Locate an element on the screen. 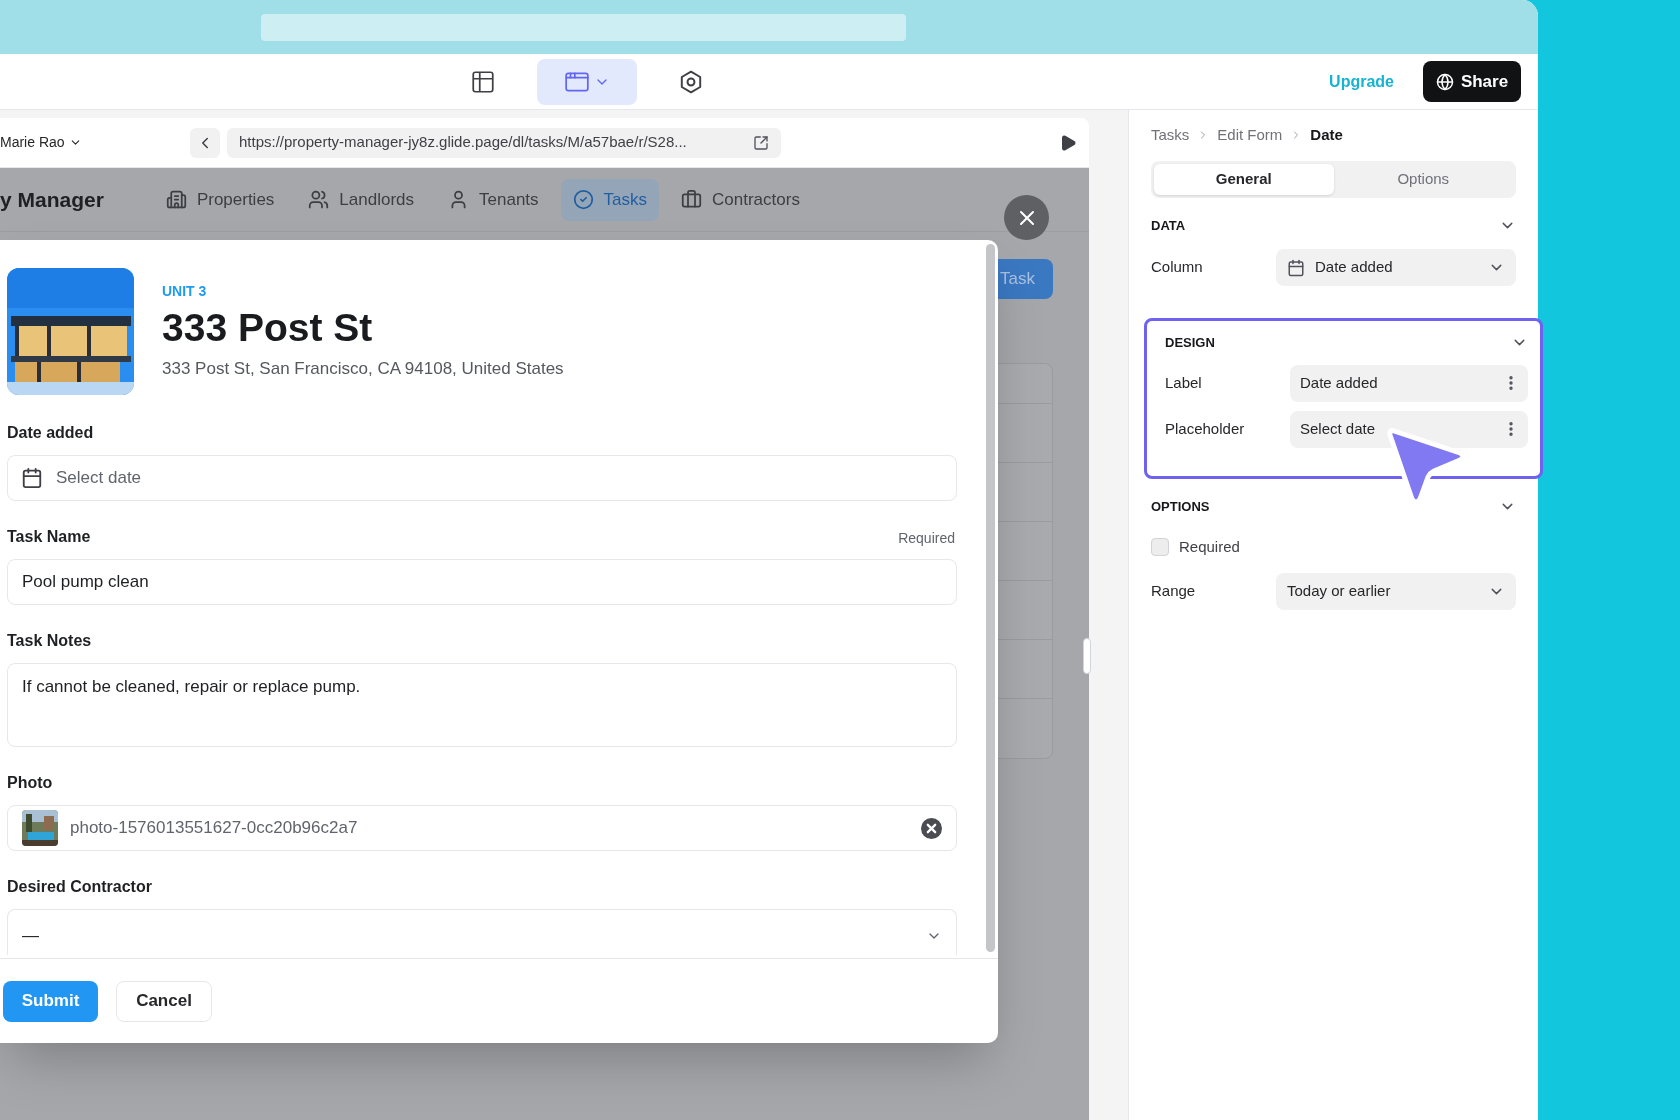  toolbar-view-button is located at coordinates (587, 81).